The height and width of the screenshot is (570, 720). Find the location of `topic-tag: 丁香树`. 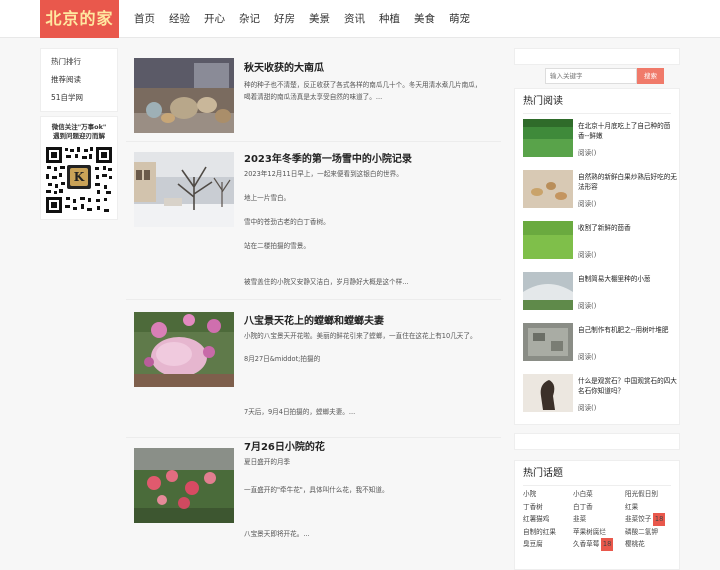

topic-tag: 丁香树 is located at coordinates (548, 507).